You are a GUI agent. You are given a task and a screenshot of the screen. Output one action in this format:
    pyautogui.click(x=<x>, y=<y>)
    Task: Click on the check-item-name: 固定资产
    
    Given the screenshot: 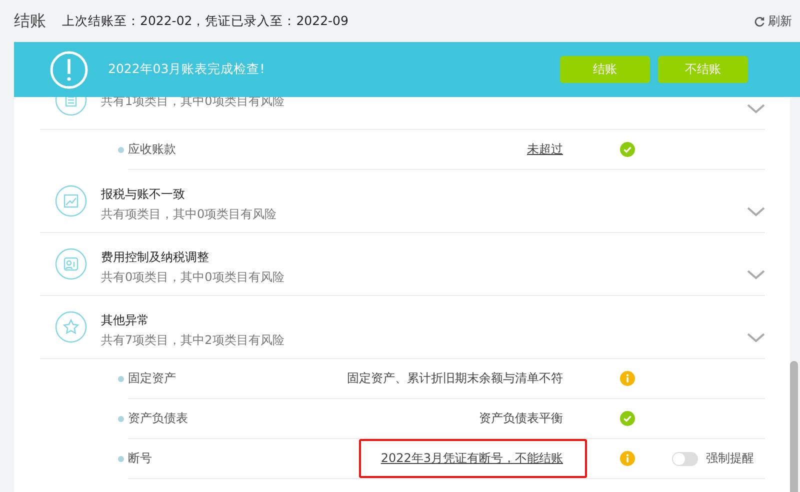 What is the action you would take?
    pyautogui.click(x=152, y=378)
    